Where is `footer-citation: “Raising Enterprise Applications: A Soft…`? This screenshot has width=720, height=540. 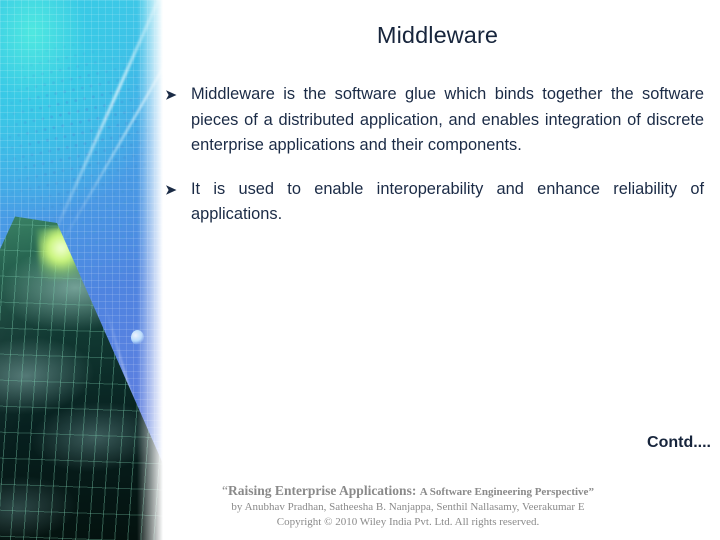
footer-citation: “Raising Enterprise Applications: A Soft… is located at coordinates (408, 506).